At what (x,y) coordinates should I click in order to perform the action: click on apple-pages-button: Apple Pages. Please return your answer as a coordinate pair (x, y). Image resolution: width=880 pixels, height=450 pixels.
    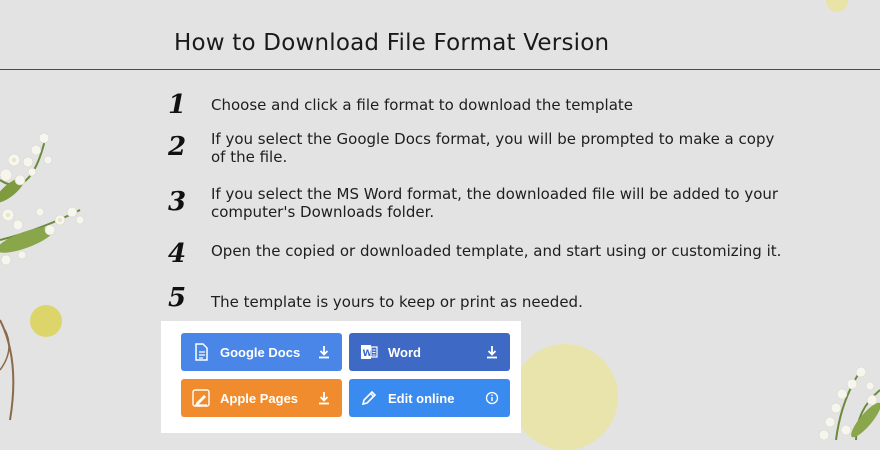
    Looking at the image, I should click on (261, 398).